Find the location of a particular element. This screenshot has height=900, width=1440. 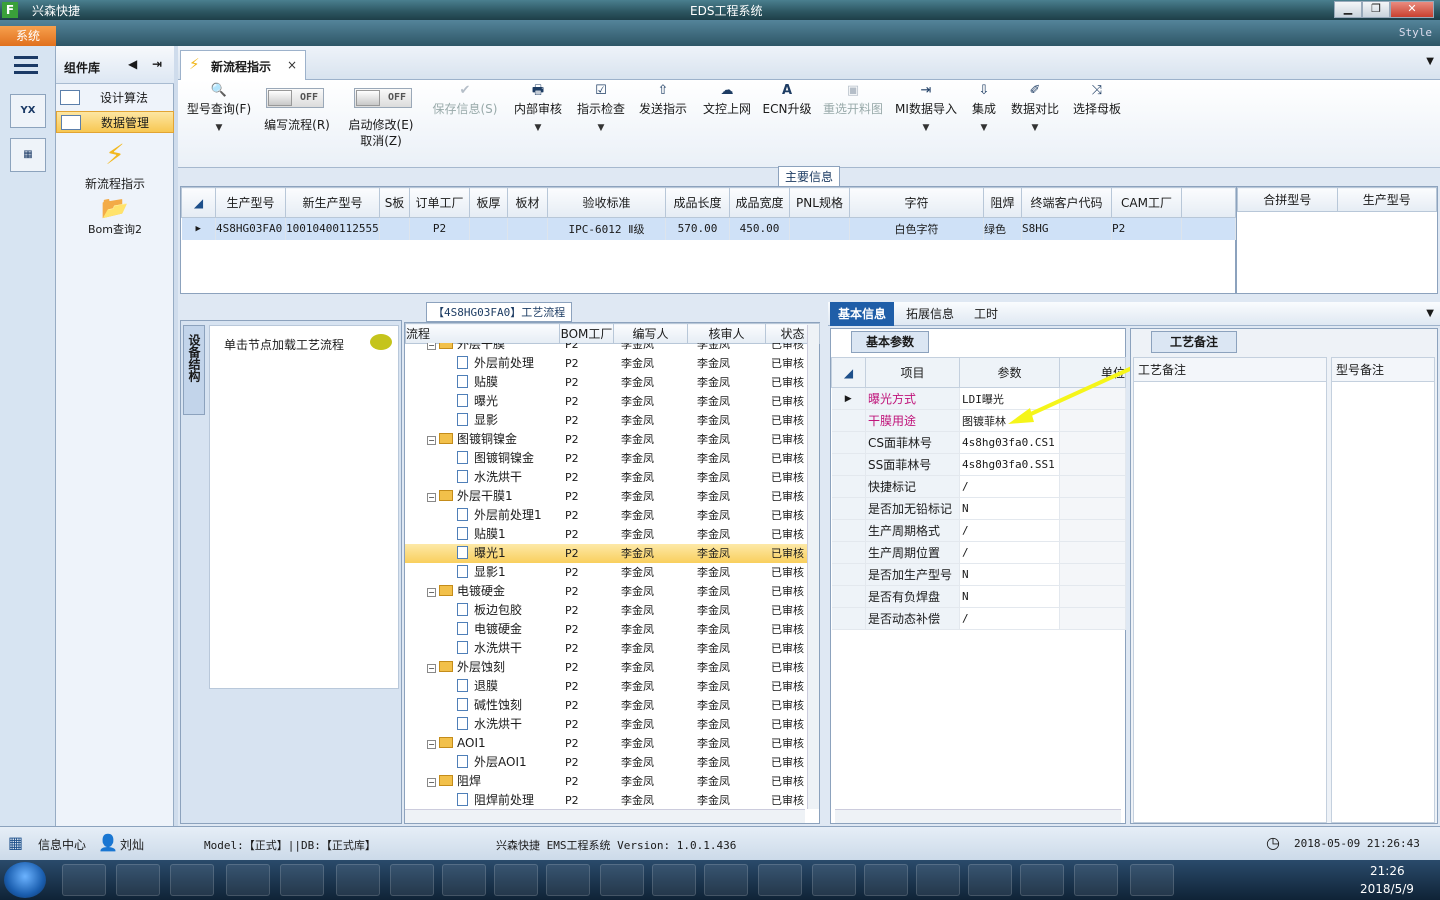

column-header: 订单工厂 is located at coordinates (439, 202).